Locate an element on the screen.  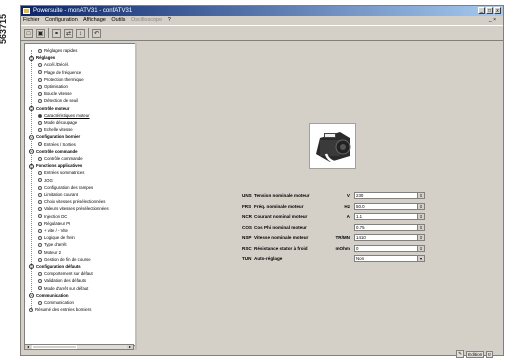
tree-item-label: Optimisation is located at coordinates (56, 86).